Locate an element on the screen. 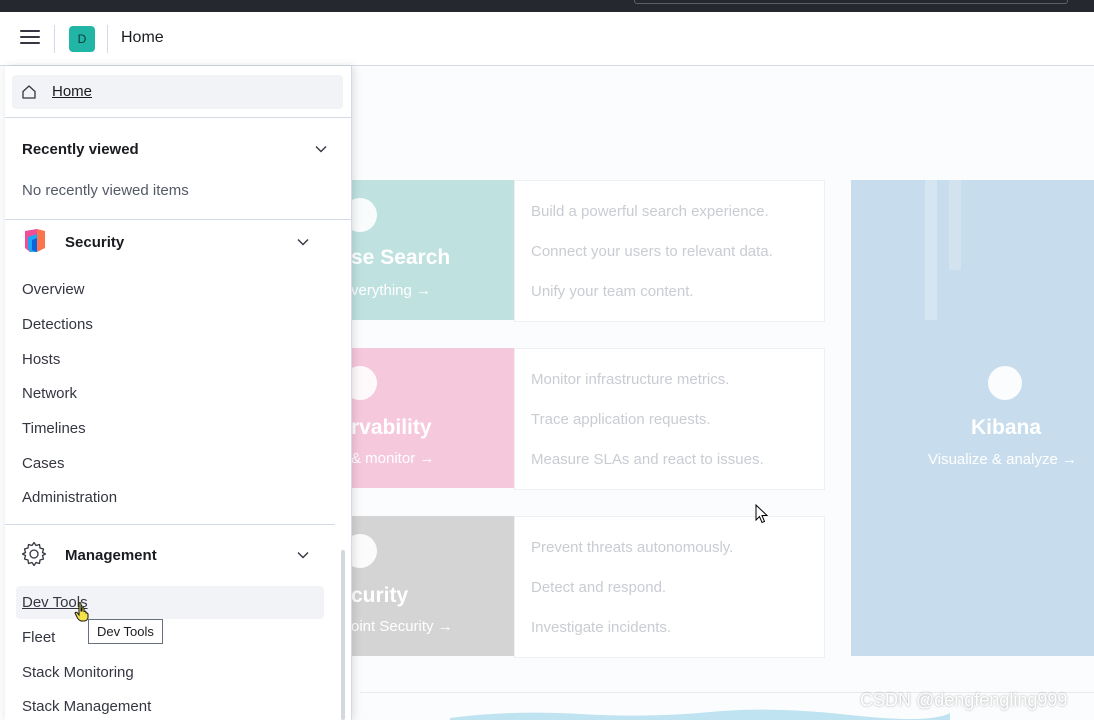 This screenshot has width=1094, height=720. gear-icon is located at coordinates (34, 554).